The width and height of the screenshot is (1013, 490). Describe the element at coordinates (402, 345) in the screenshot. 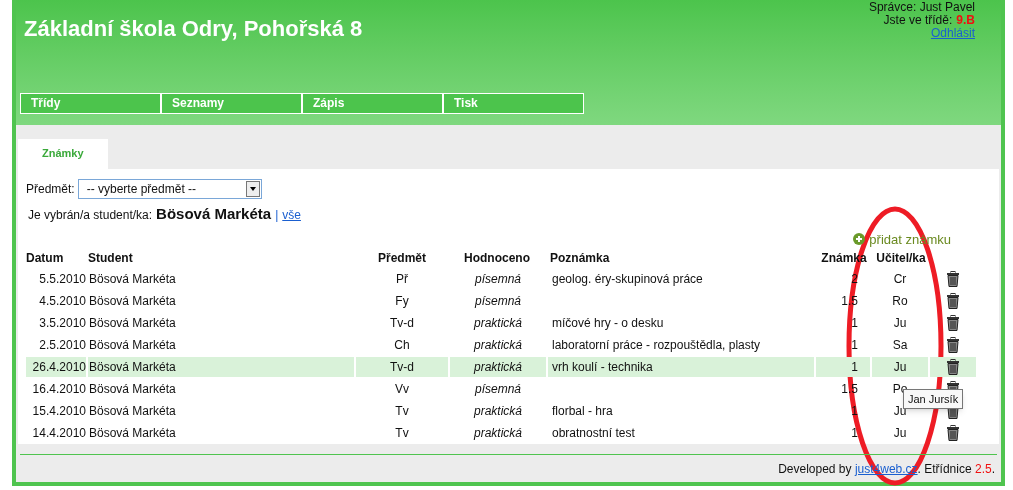

I see `table-cell-text: Ch` at that location.